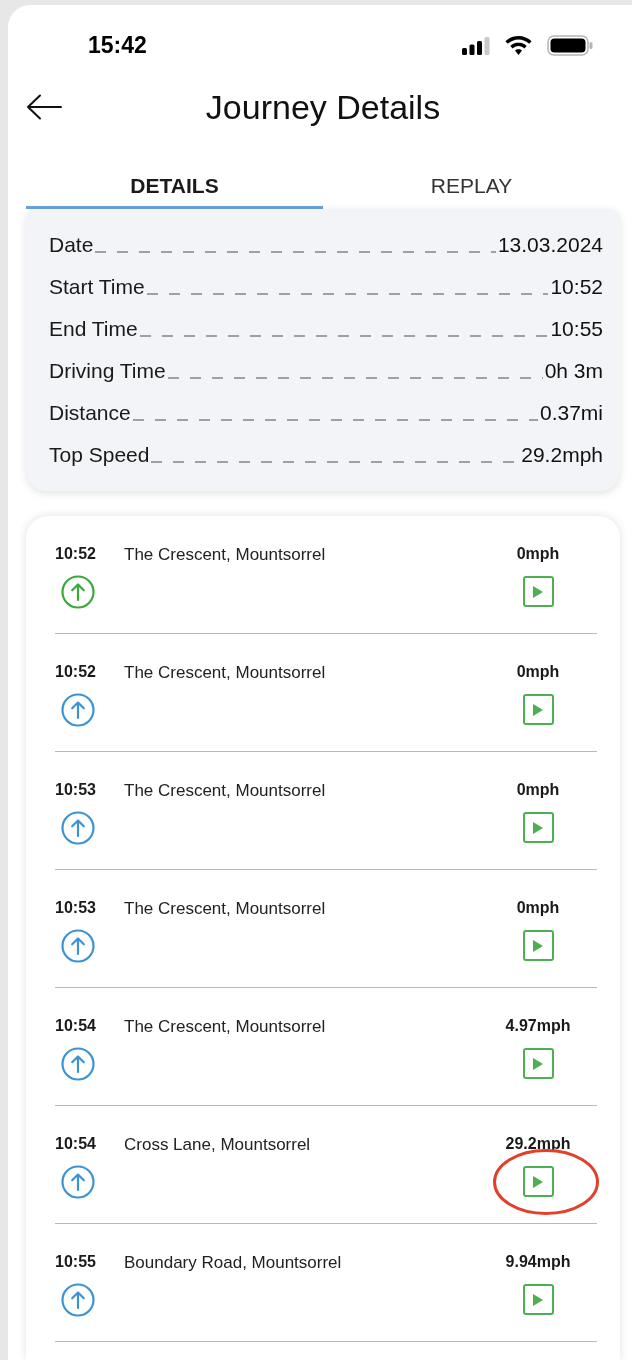  I want to click on tab: REPLAY, so click(471, 185).